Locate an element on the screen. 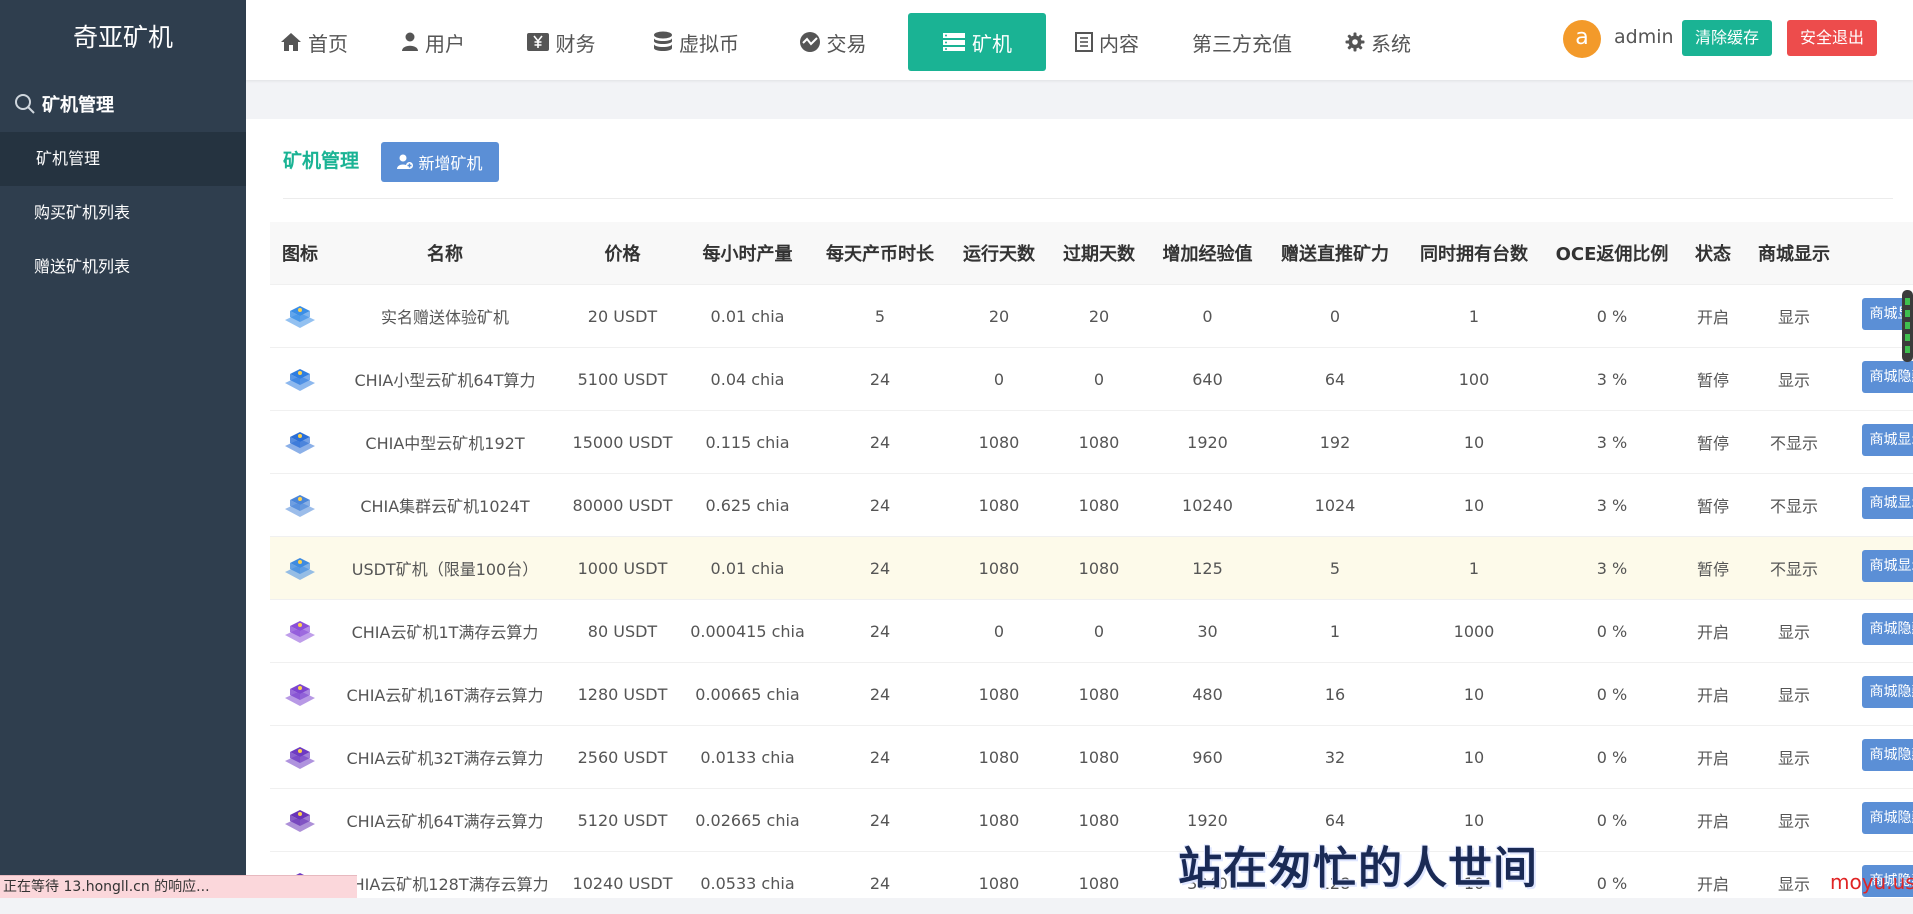  nav-user: 用户 is located at coordinates (433, 42).